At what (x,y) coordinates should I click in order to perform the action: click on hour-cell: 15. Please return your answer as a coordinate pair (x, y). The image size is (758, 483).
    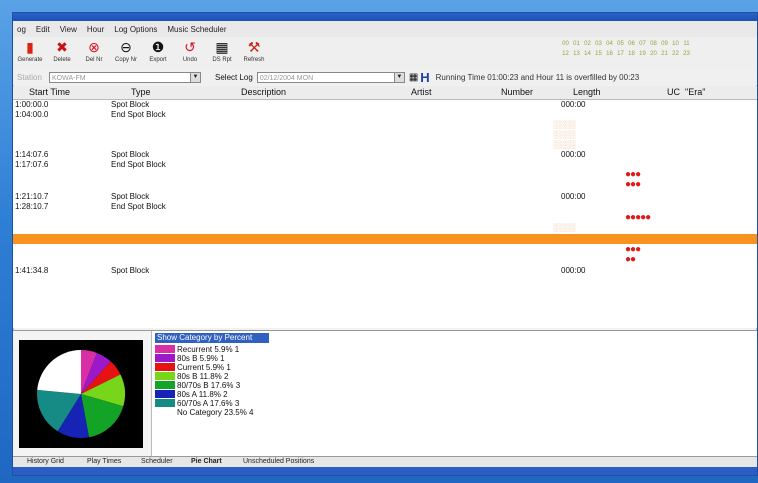
    Looking at the image, I should click on (598, 54).